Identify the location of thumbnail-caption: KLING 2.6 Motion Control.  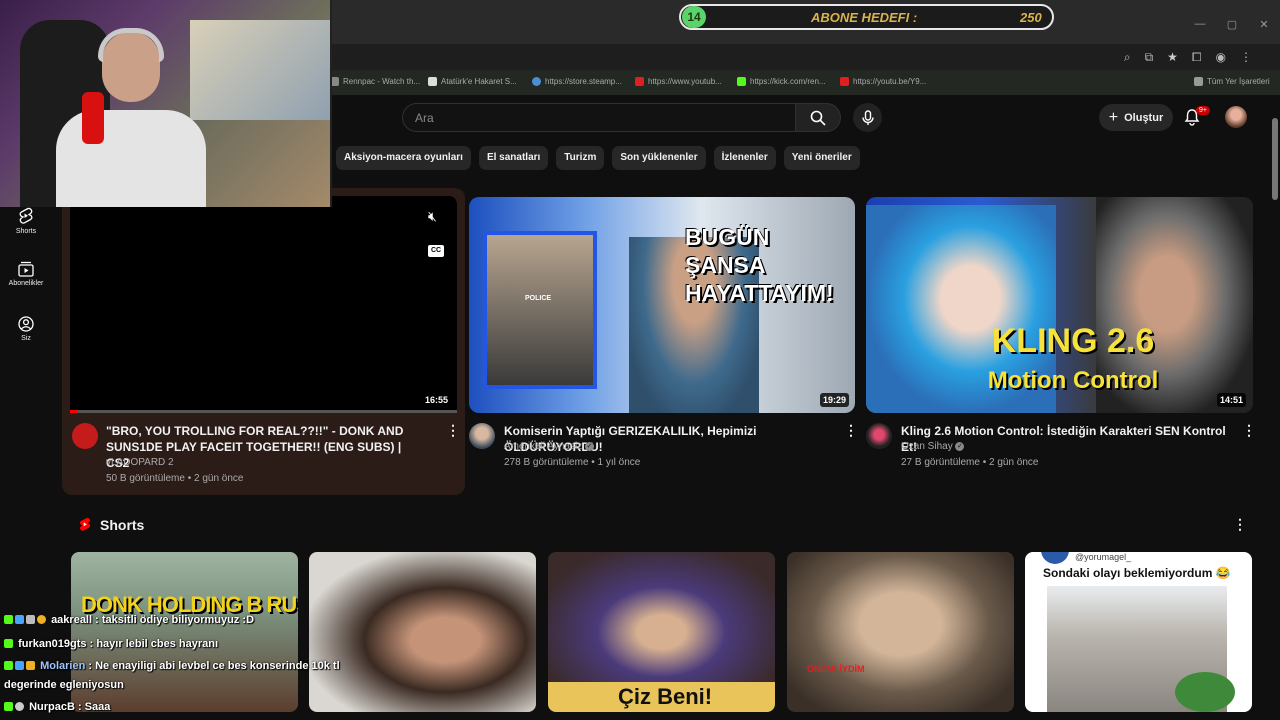
(1073, 361).